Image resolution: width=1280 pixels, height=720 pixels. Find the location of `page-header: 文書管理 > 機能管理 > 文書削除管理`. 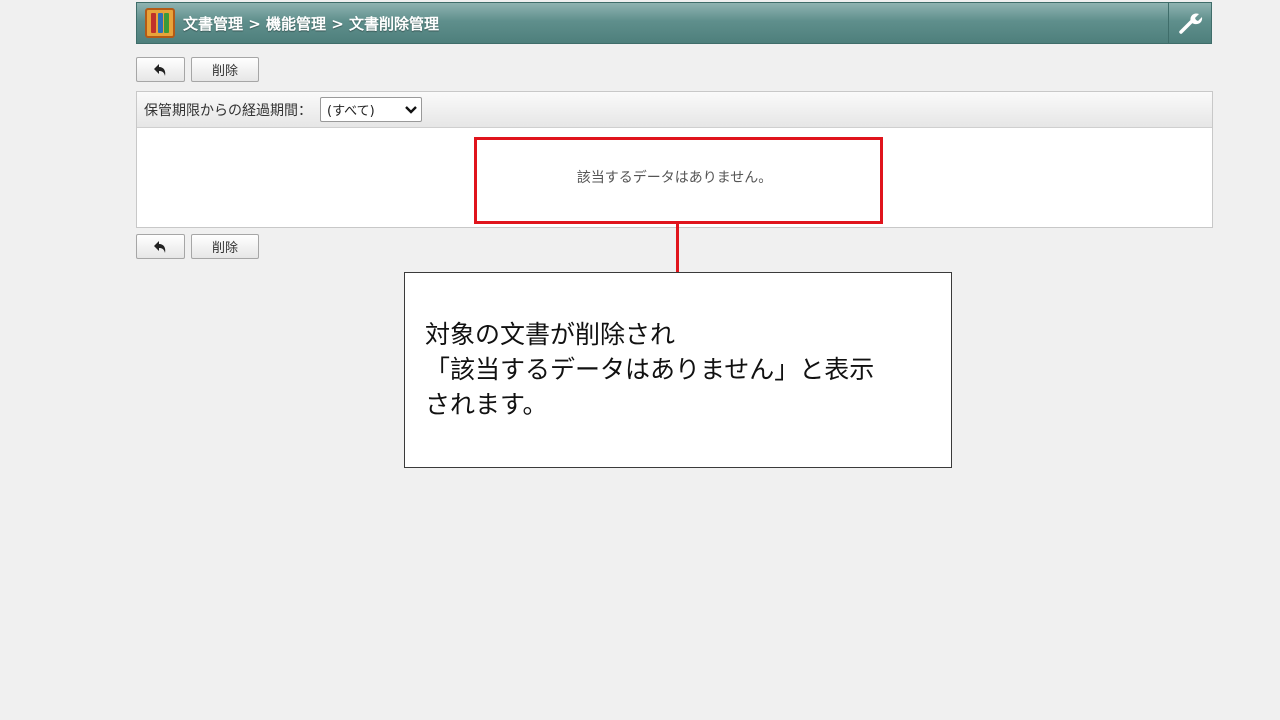

page-header: 文書管理 > 機能管理 > 文書削除管理 is located at coordinates (674, 23).